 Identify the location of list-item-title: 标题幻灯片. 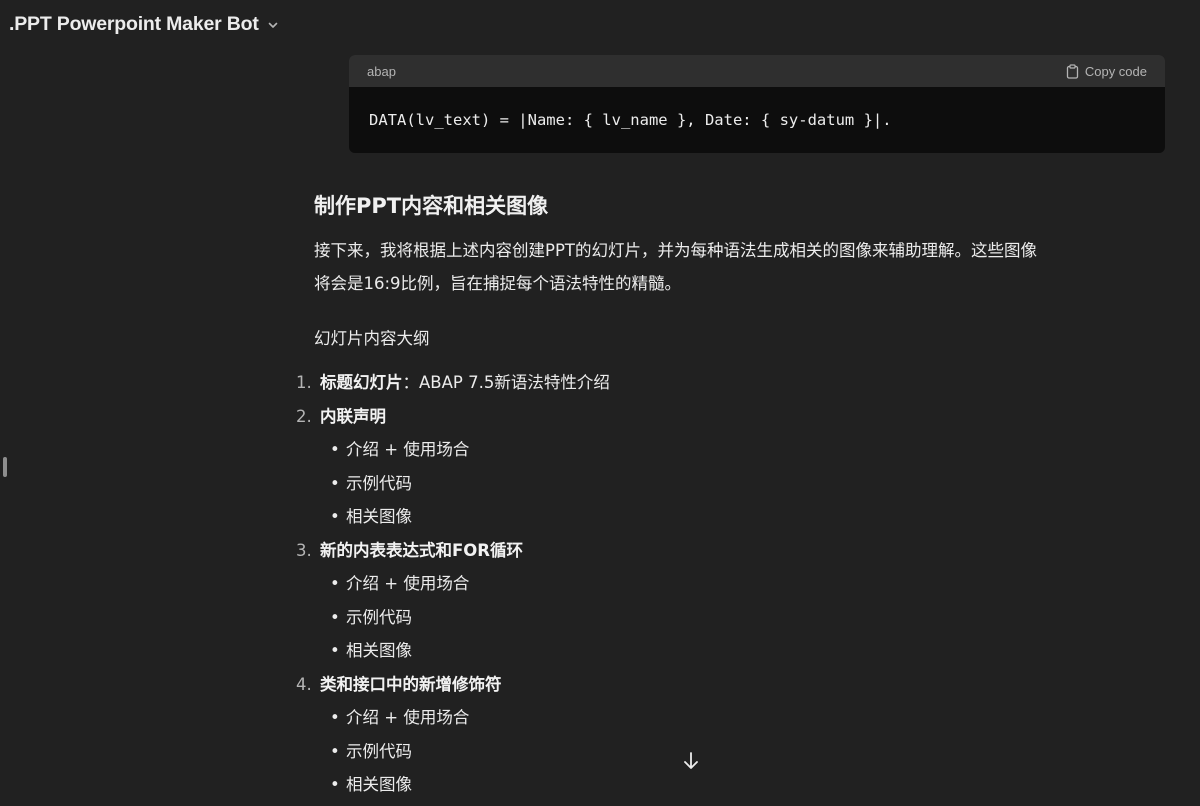
(361, 382).